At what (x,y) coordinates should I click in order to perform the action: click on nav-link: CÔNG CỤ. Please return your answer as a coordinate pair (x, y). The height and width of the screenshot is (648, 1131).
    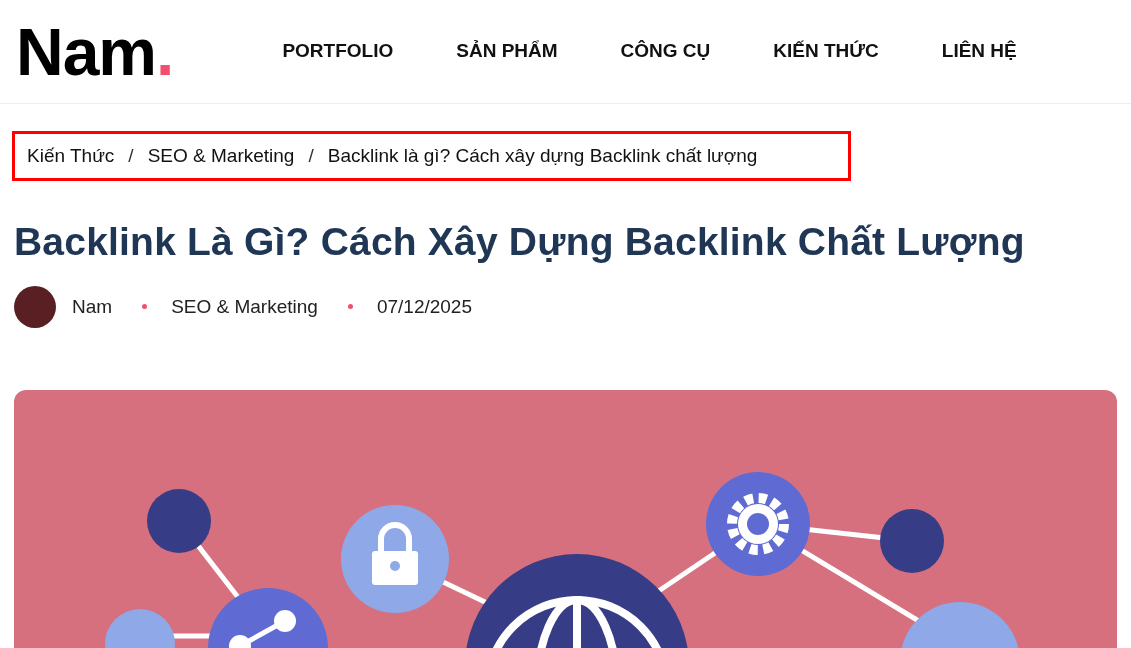
    Looking at the image, I should click on (665, 51).